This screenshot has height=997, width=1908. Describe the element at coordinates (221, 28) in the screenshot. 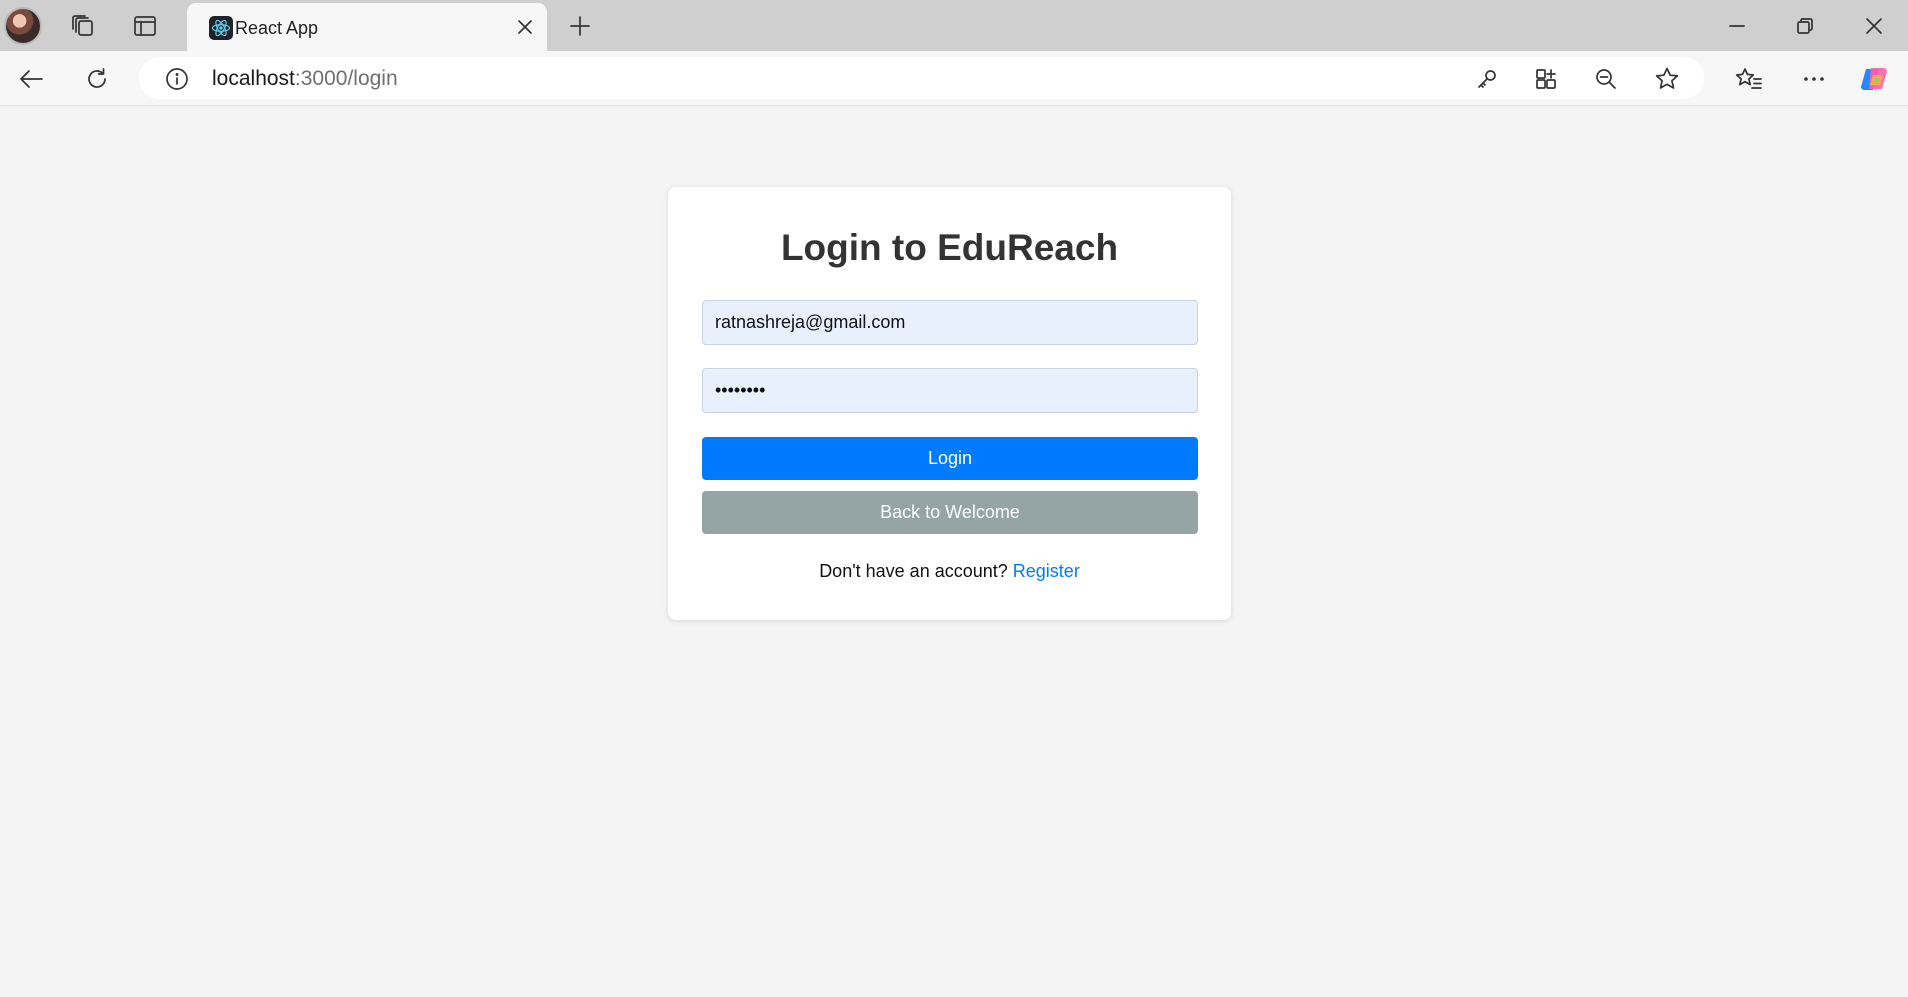

I see `react-icon` at that location.